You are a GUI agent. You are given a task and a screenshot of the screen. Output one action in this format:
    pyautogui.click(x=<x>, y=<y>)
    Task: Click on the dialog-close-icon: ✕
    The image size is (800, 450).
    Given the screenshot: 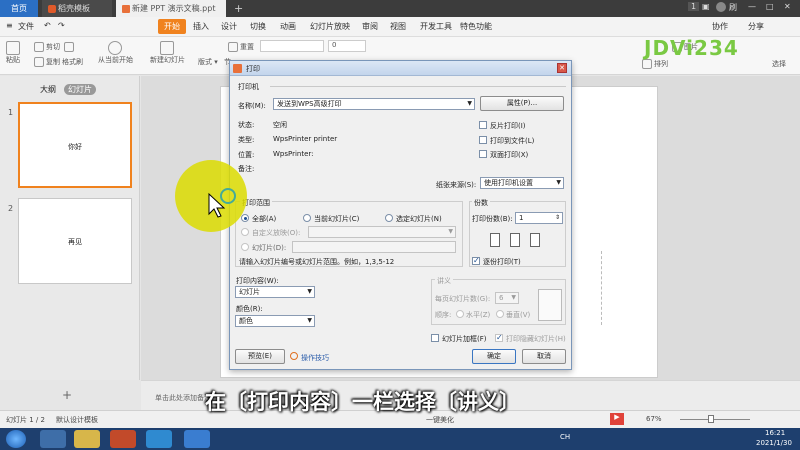 What is the action you would take?
    pyautogui.click(x=562, y=68)
    